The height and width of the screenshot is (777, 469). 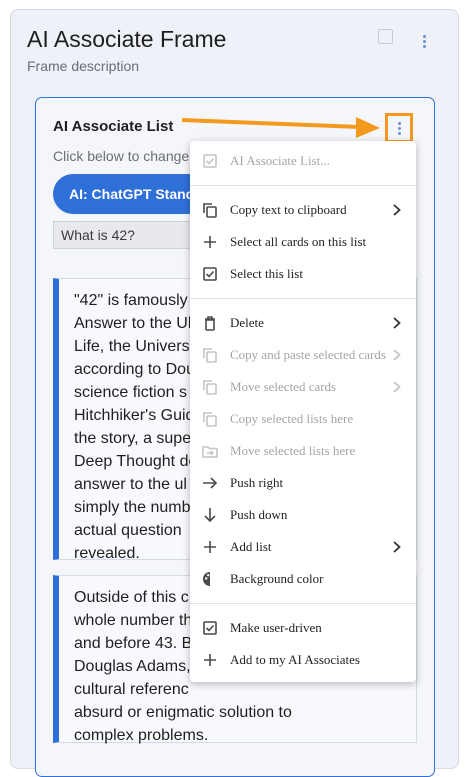 What do you see at coordinates (121, 156) in the screenshot?
I see `list-hint: Click below to change` at bounding box center [121, 156].